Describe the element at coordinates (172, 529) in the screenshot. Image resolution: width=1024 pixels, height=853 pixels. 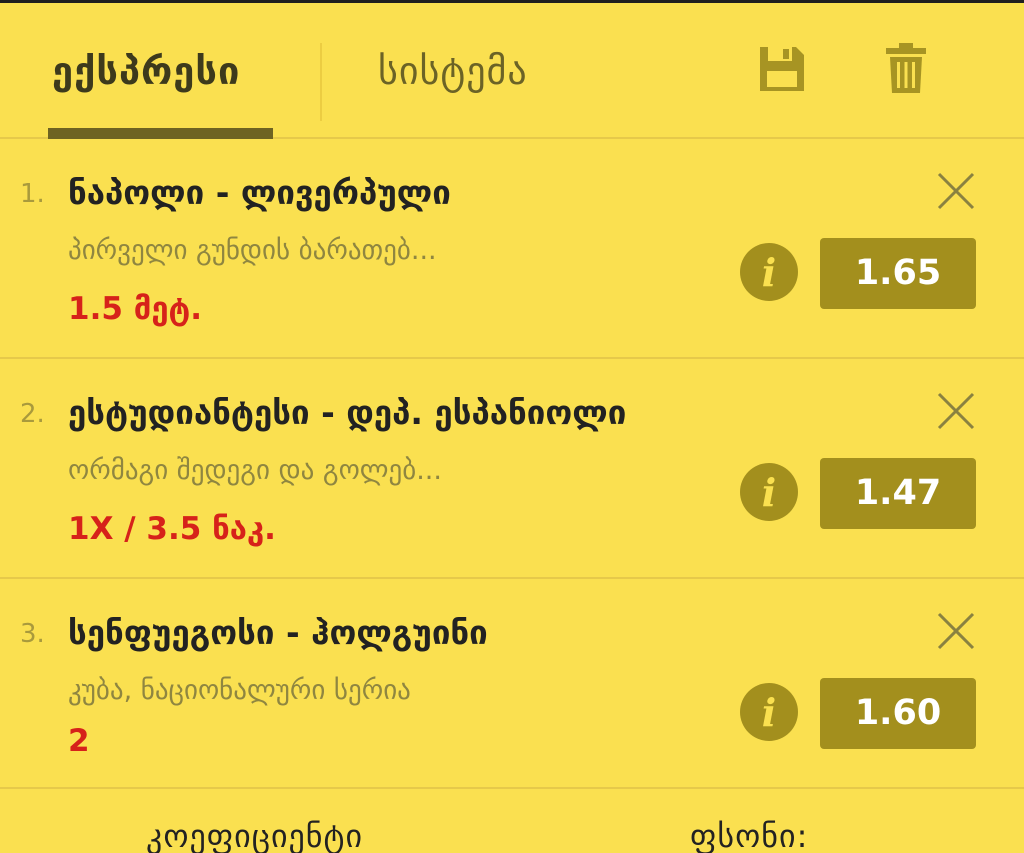
I see `bet-selection: 1X / 3.5 ნაკ.` at that location.